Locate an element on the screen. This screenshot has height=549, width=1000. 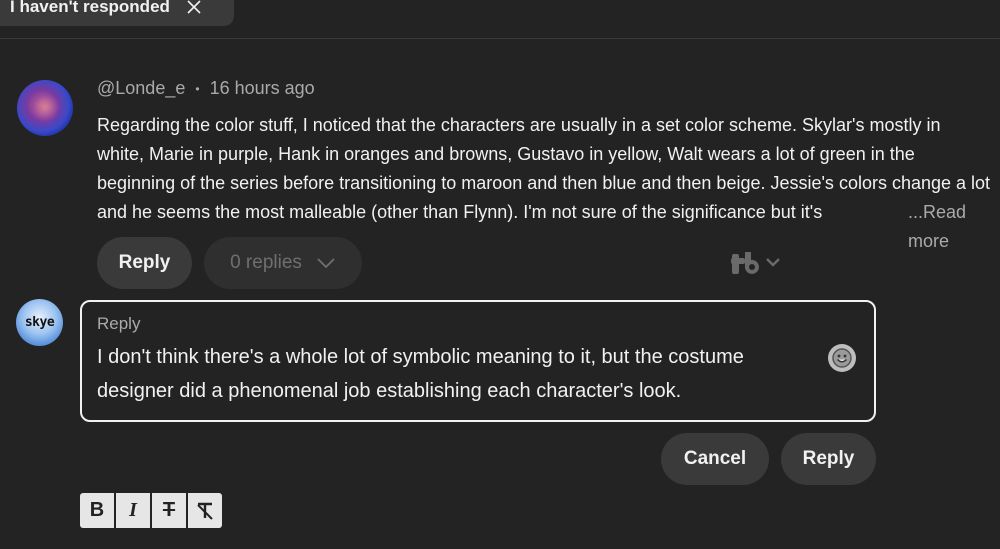
cancel-button: Cancel is located at coordinates (715, 459).